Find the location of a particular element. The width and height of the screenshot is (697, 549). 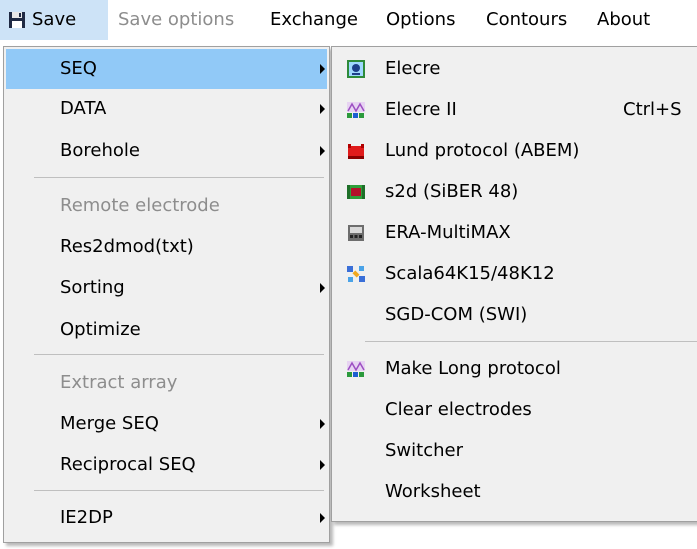

submenu-item-elecre-ii: Elecre II Ctrl+S is located at coordinates (515, 110).